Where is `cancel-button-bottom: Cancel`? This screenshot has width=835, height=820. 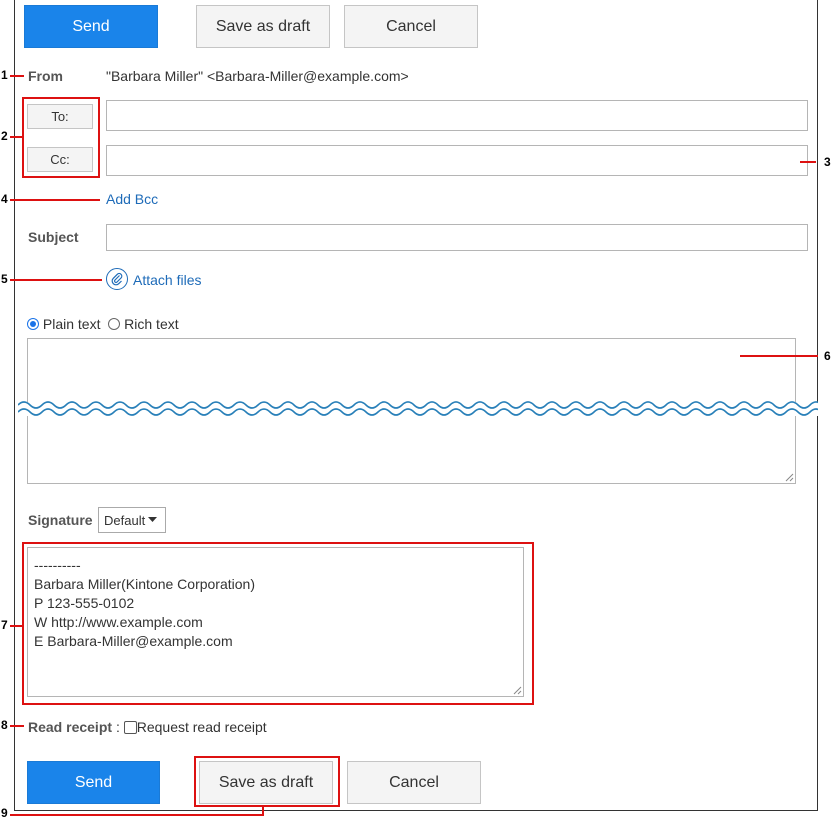
cancel-button-bottom: Cancel is located at coordinates (414, 782).